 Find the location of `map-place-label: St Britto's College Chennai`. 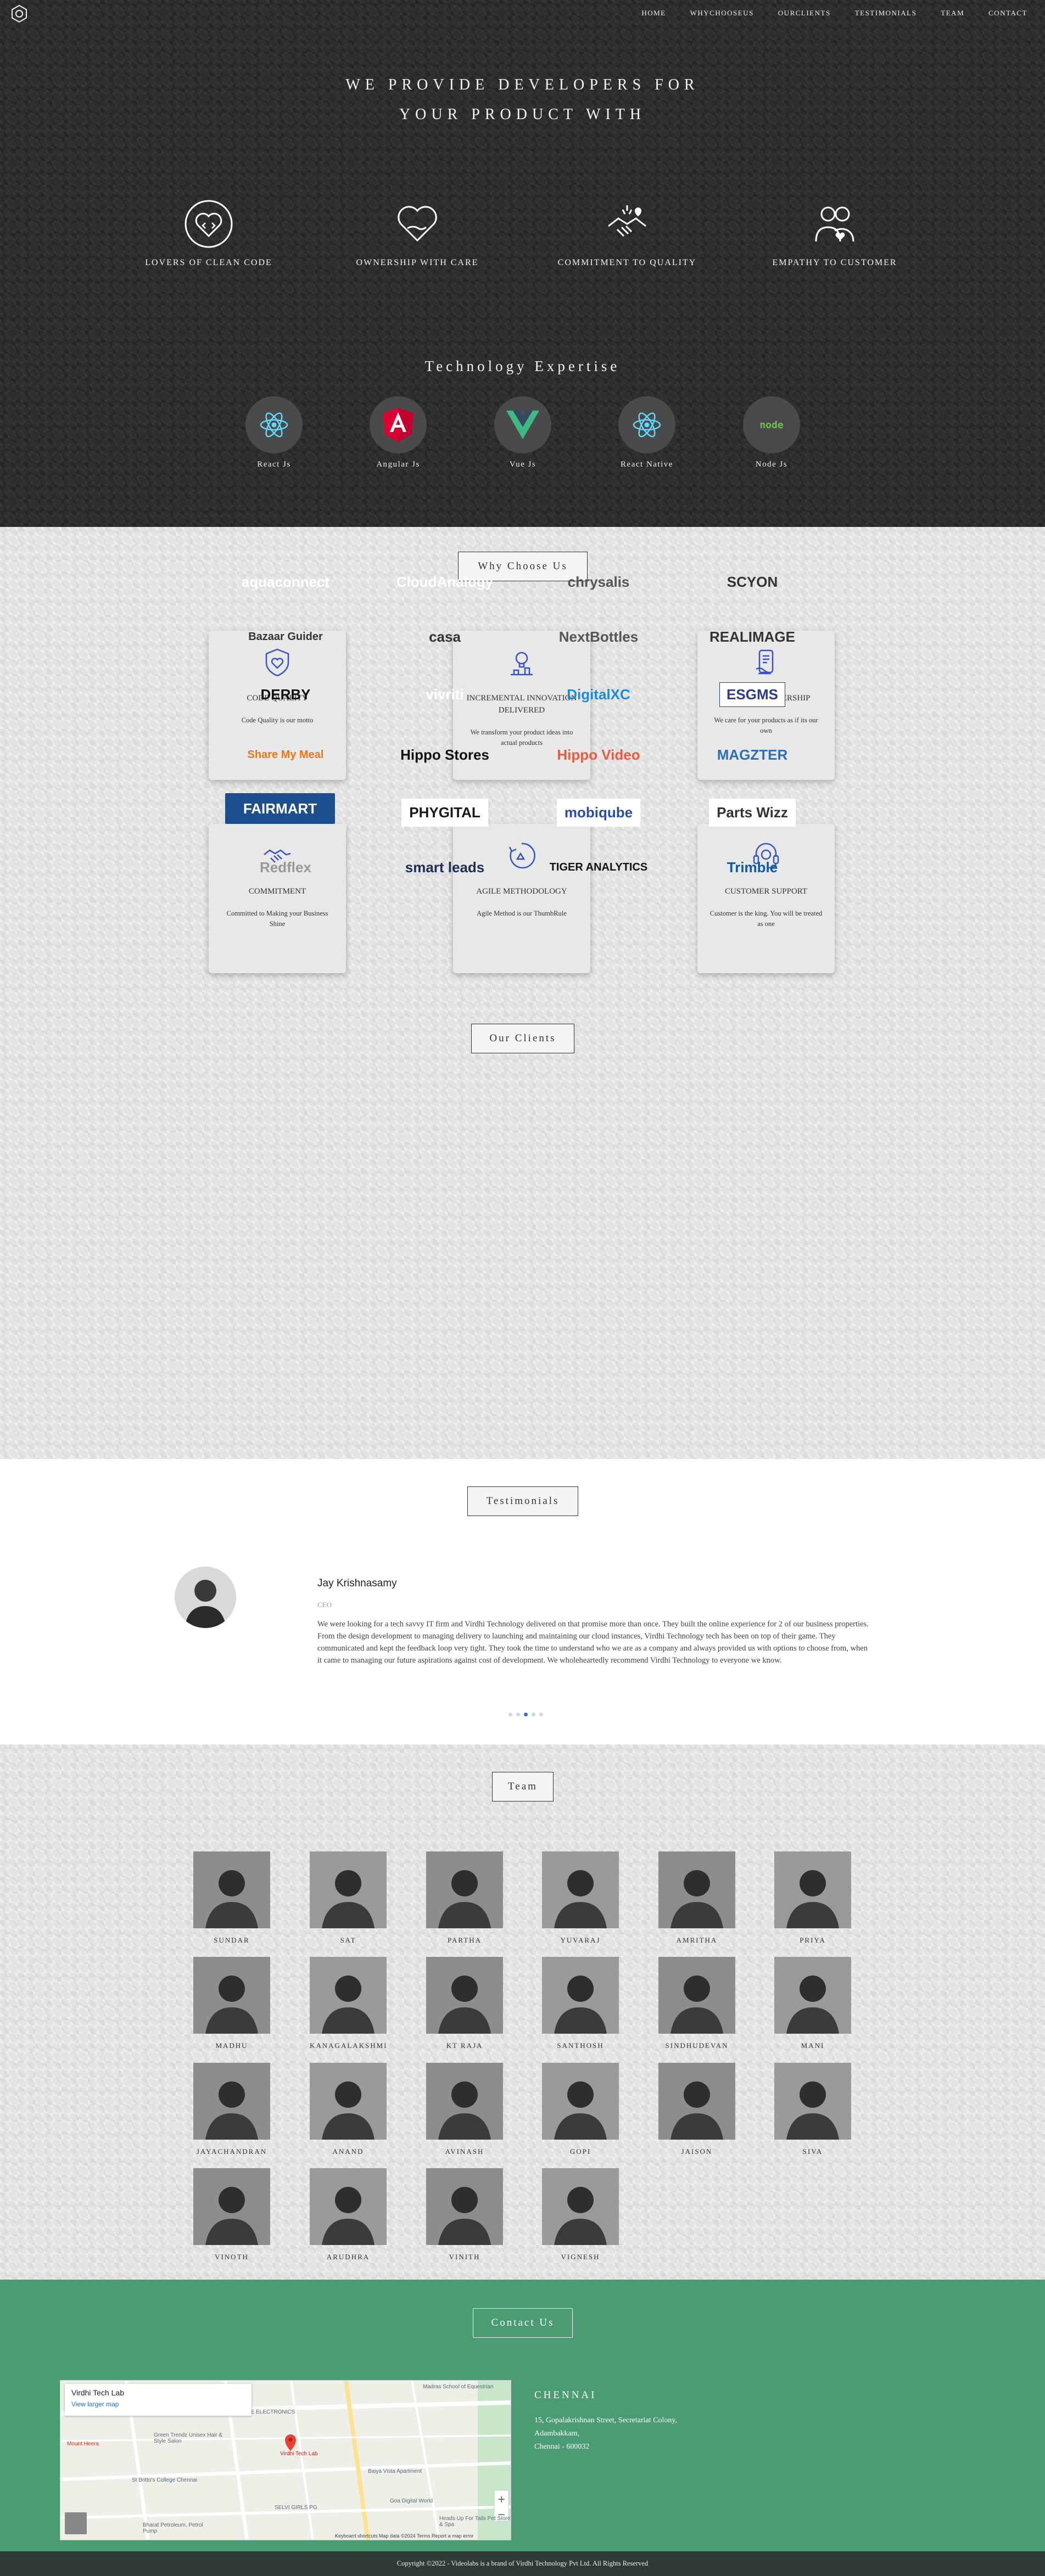

map-place-label: St Britto's College Chennai is located at coordinates (164, 2480).